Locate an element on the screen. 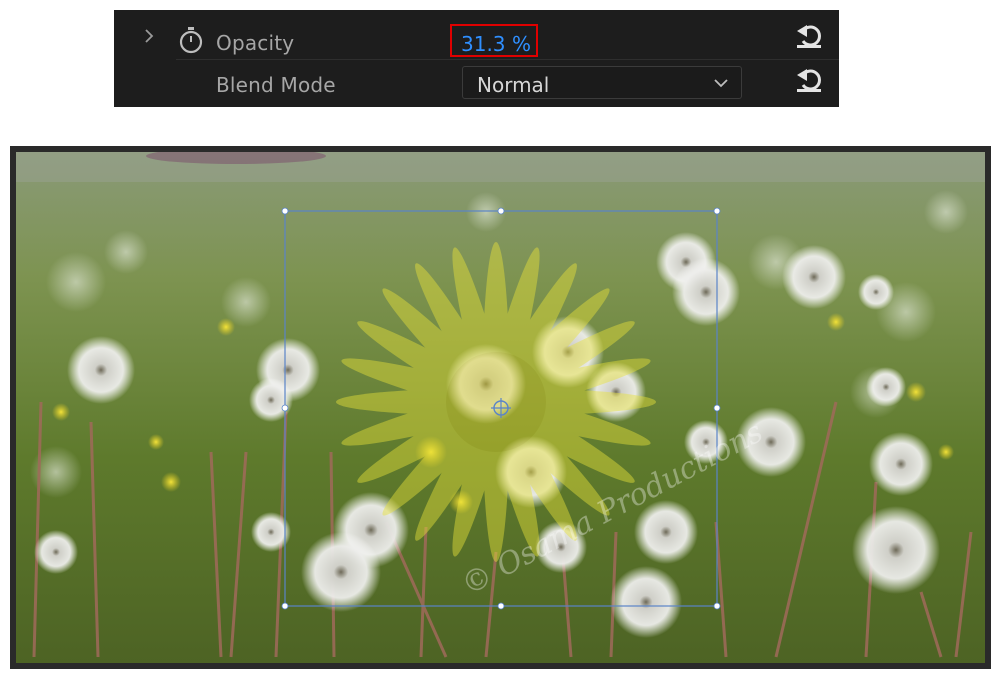 This screenshot has width=1000, height=679. effect-controls-panel: Opacity 31.3 % Blend Mode Normal is located at coordinates (476, 58).